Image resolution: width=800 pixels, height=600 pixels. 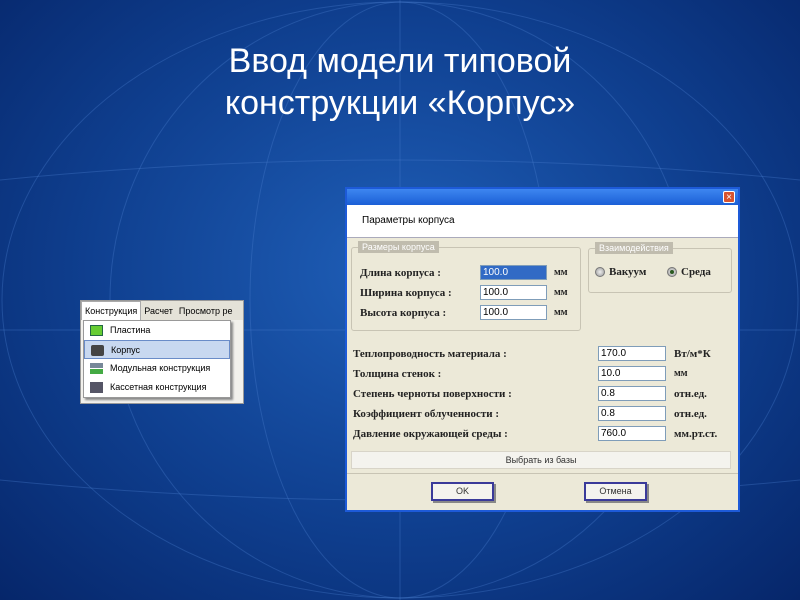 What do you see at coordinates (561, 272) in the screenshot?
I see `length-unit: мм` at bounding box center [561, 272].